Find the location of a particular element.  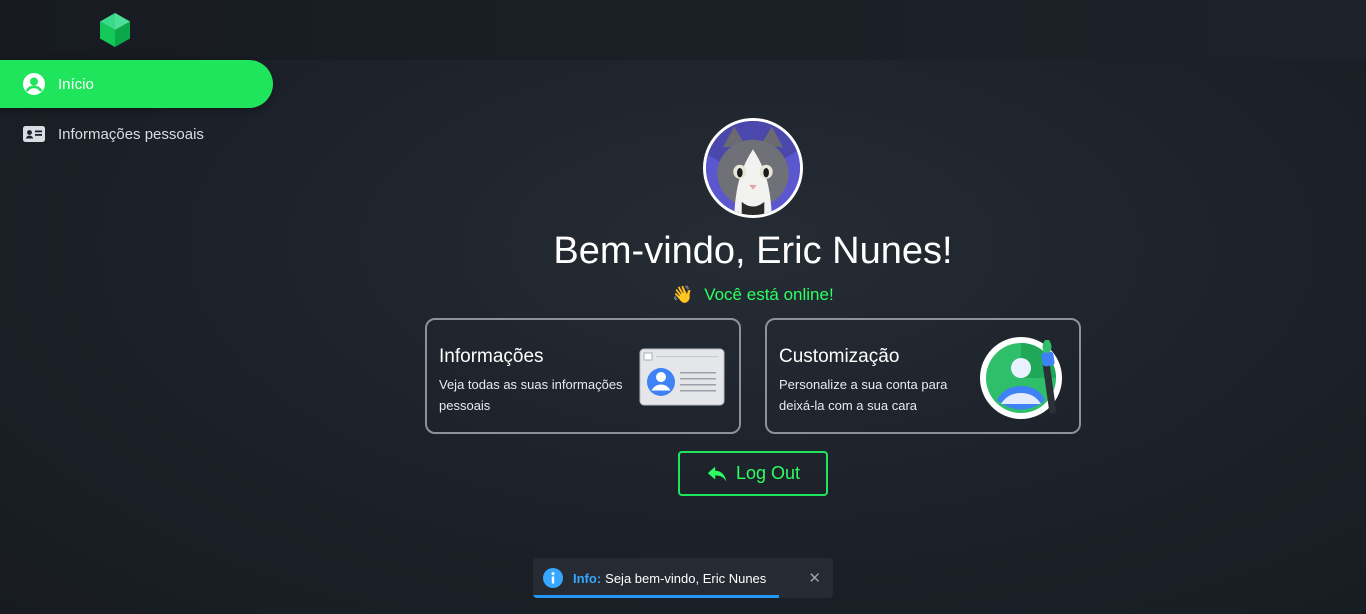

close-icon: ✕ is located at coordinates (814, 578).